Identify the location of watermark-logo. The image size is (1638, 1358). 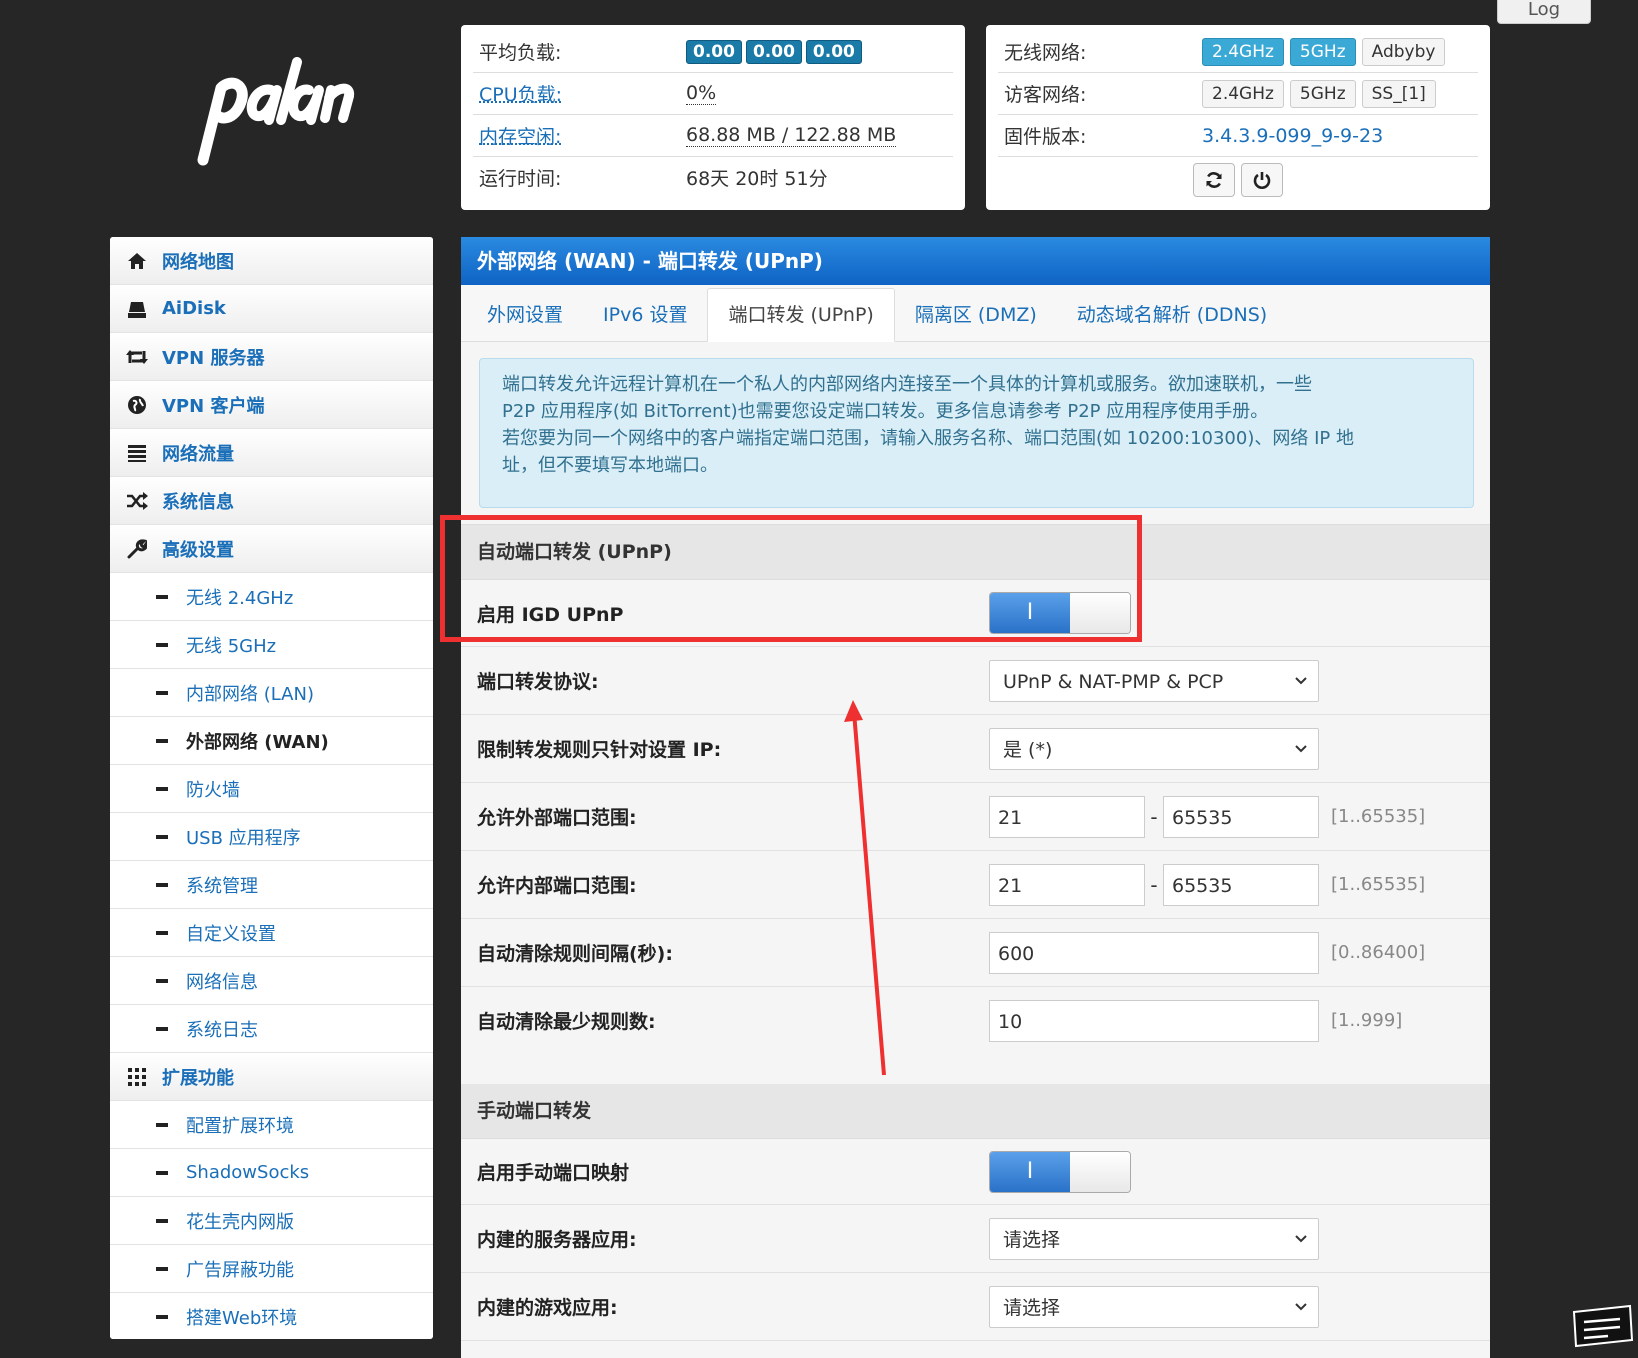
(1603, 1326).